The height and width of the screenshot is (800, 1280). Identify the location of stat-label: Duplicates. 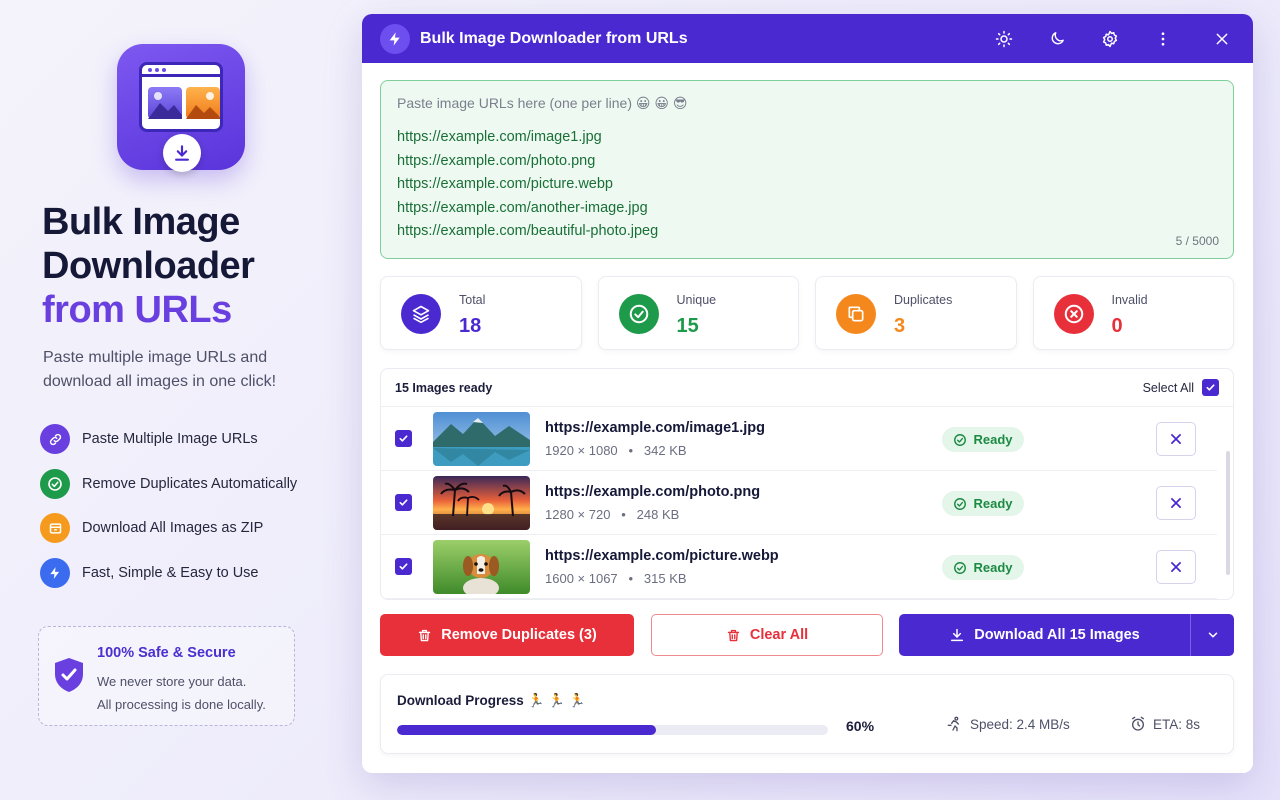
(923, 300).